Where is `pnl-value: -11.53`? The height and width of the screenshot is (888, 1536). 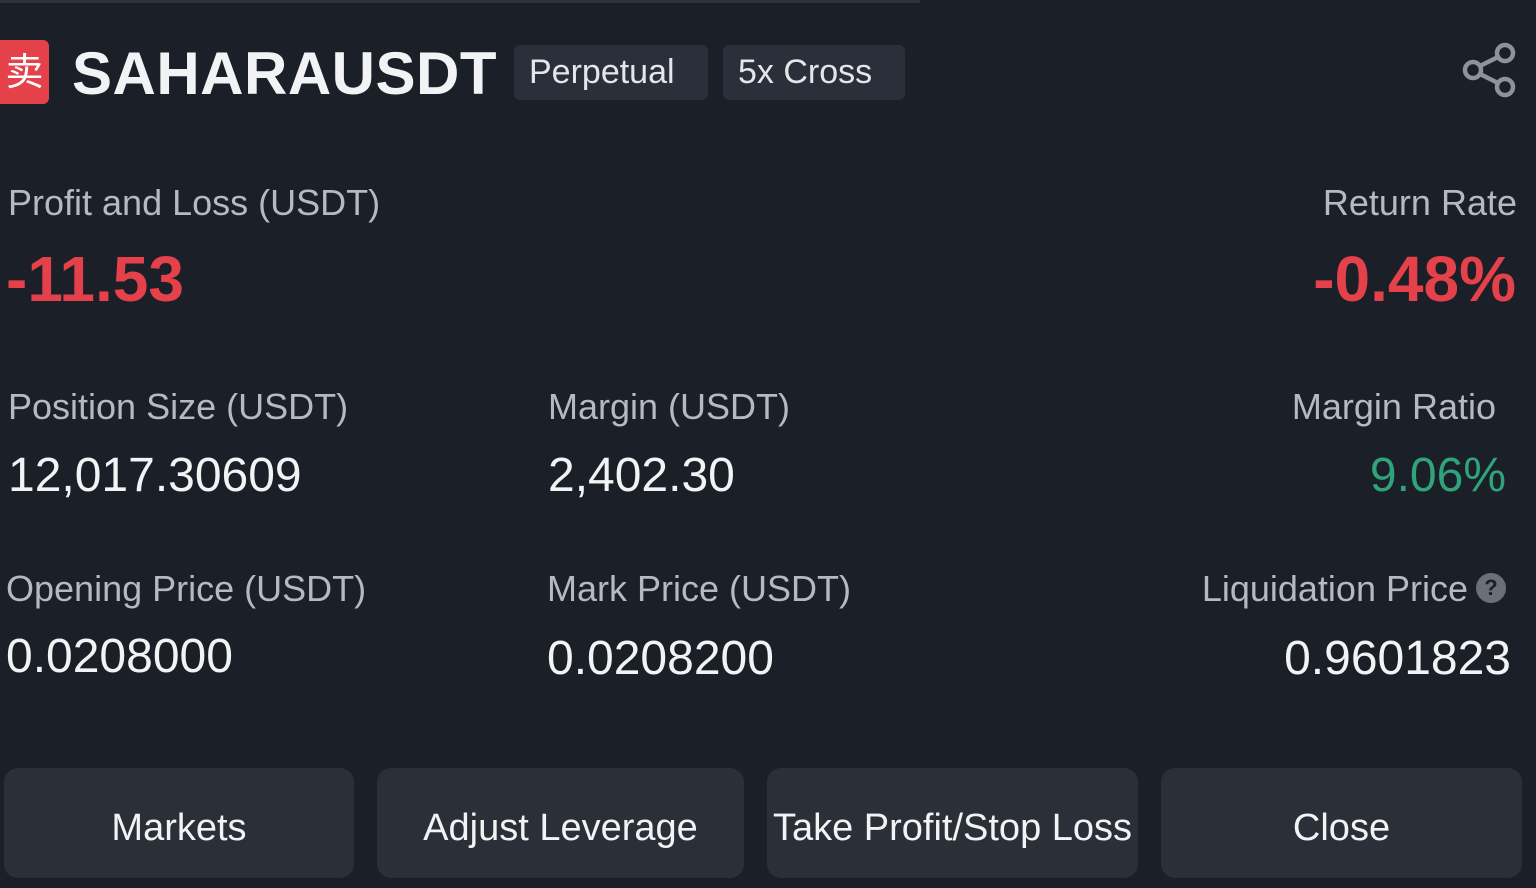
pnl-value: -11.53 is located at coordinates (95, 279).